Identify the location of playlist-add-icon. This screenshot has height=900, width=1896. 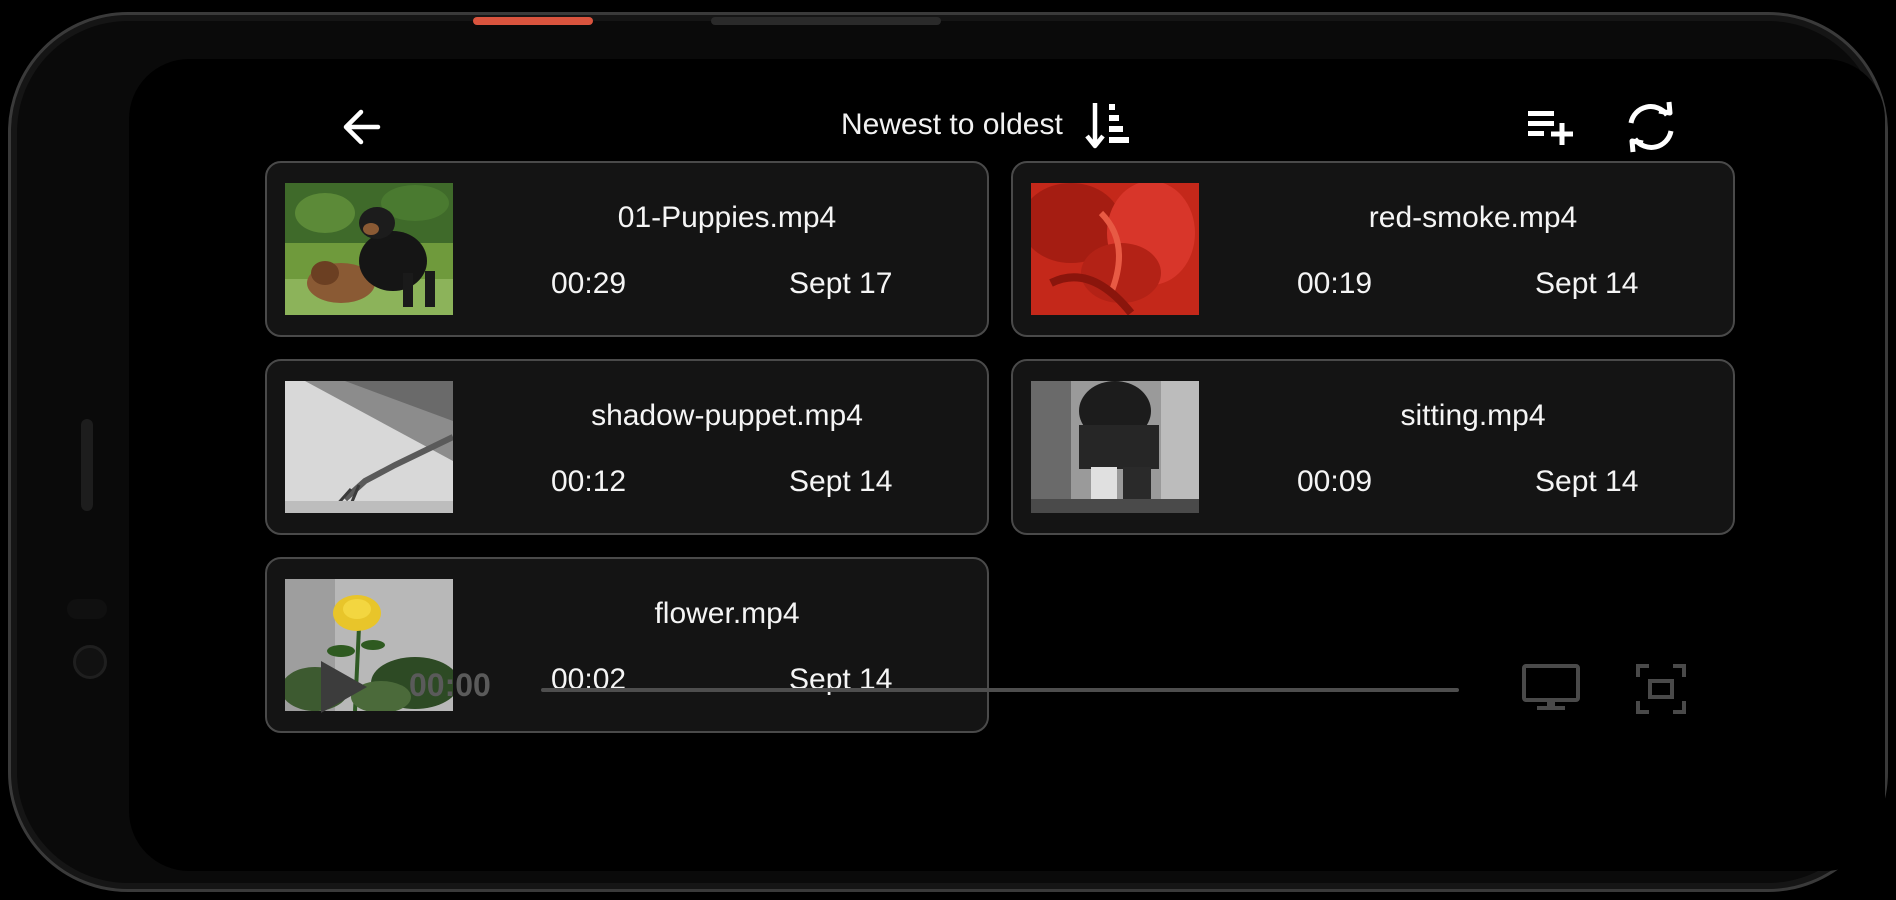
(1550, 128).